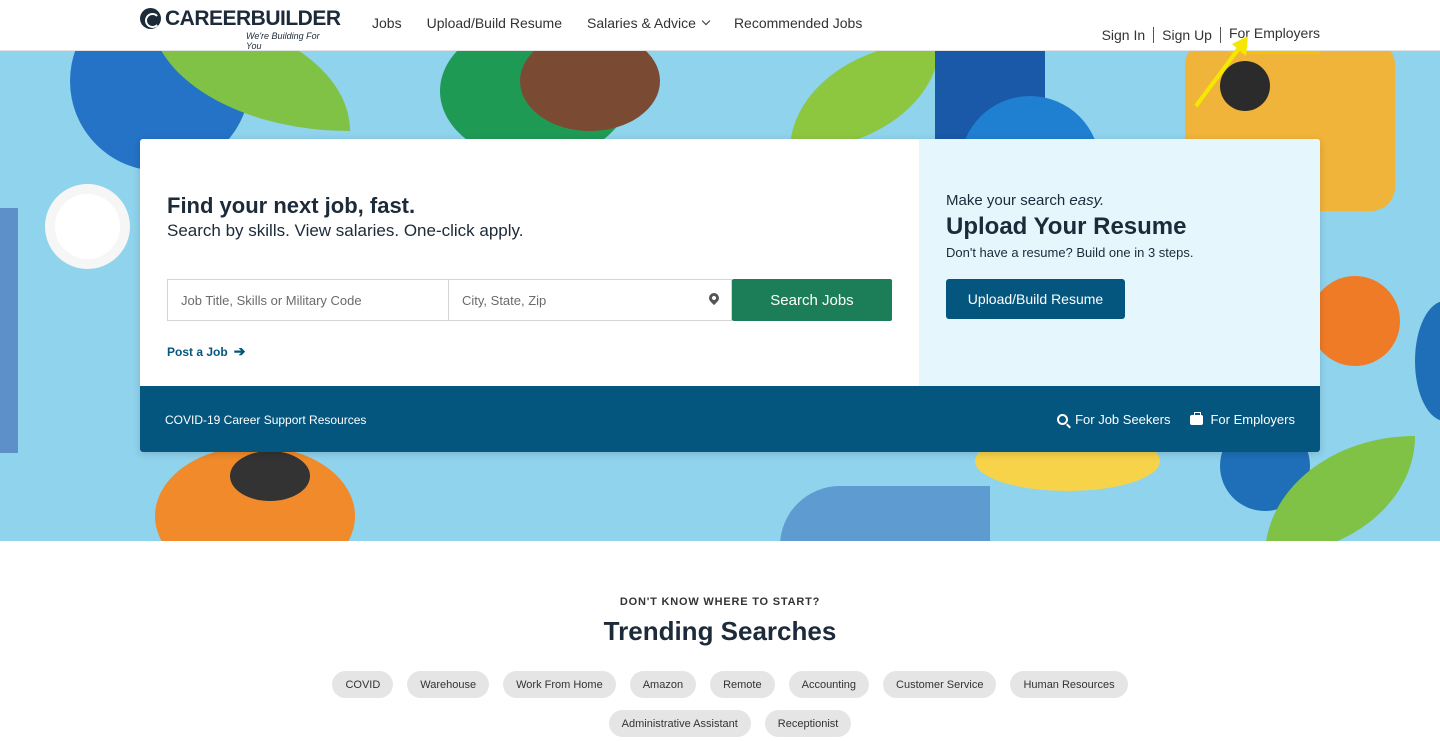 This screenshot has height=741, width=1440. Describe the element at coordinates (1063, 419) in the screenshot. I see `search-icon` at that location.